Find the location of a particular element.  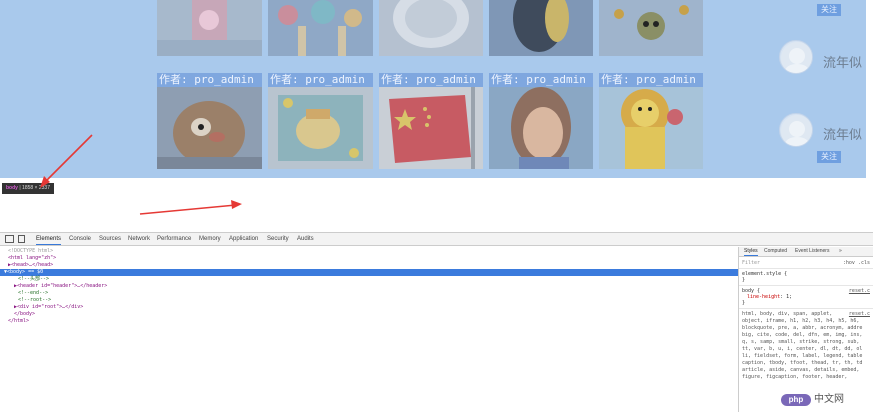

watermark-text: 中文网 is located at coordinates (829, 399).